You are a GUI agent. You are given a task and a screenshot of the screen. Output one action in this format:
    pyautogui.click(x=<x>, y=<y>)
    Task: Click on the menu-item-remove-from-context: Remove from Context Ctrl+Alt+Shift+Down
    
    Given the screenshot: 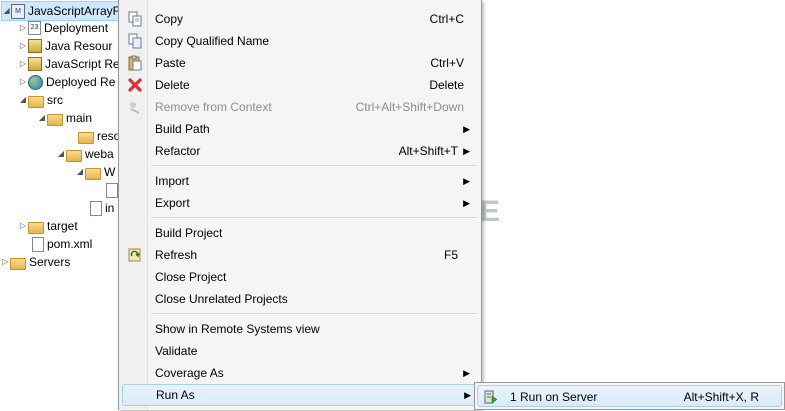 What is the action you would take?
    pyautogui.click(x=300, y=107)
    